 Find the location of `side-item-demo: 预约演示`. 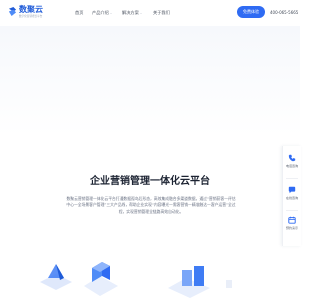

side-item-demo: 预约演示 is located at coordinates (292, 231).